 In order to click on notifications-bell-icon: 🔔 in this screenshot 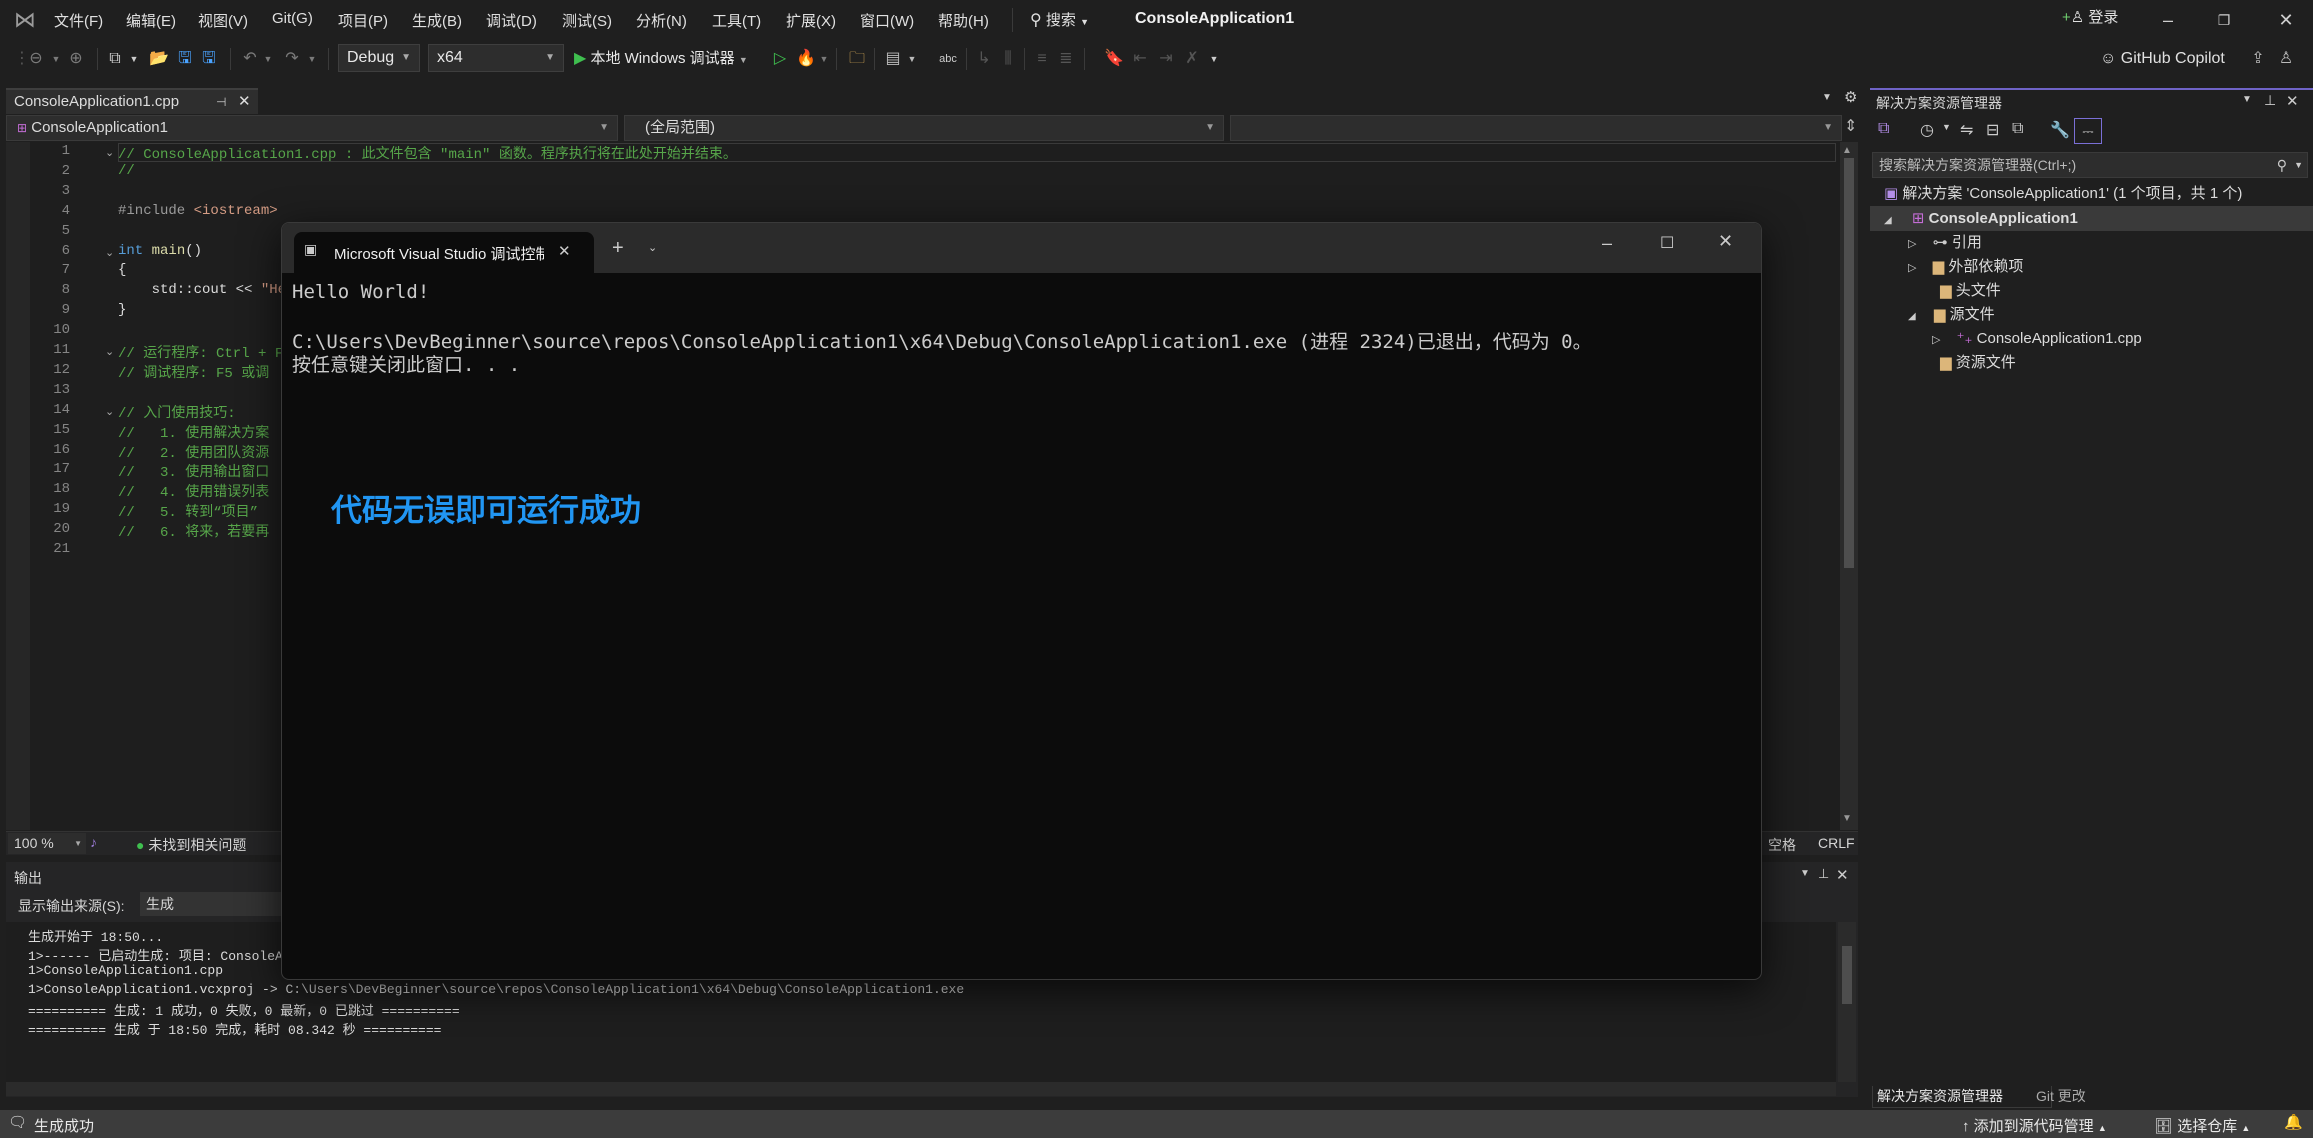, I will do `click(2293, 1122)`.